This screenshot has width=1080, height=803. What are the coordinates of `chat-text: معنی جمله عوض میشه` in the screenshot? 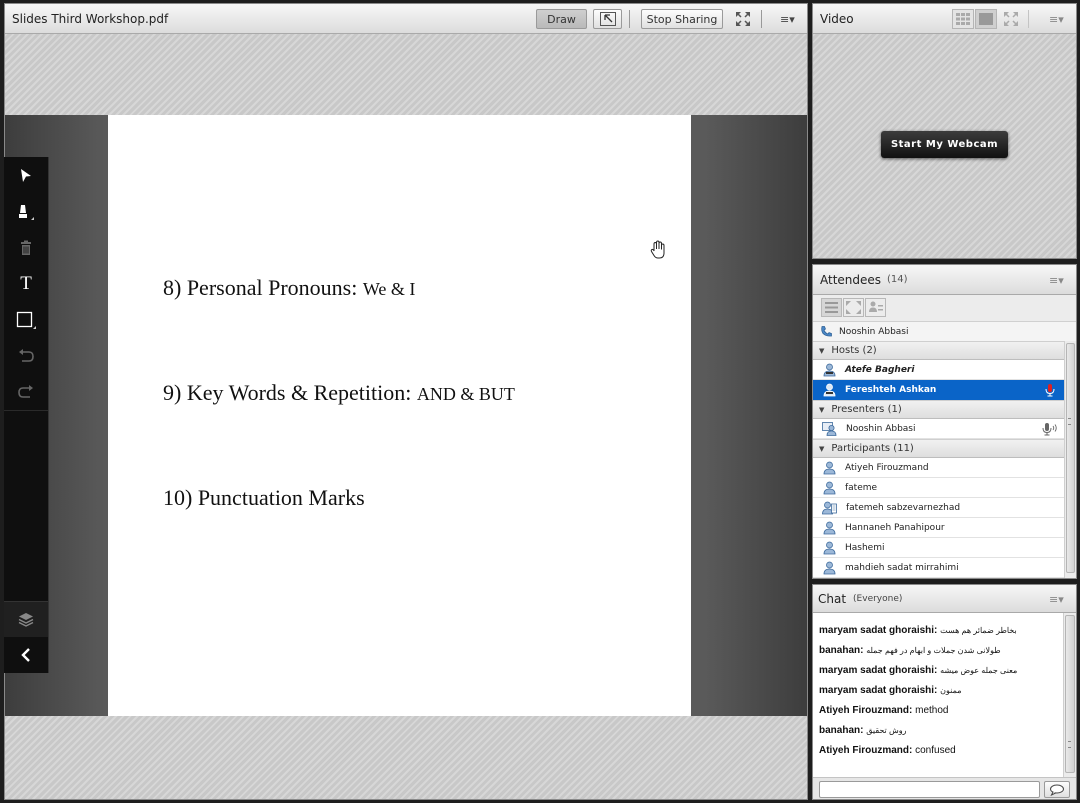 It's located at (979, 670).